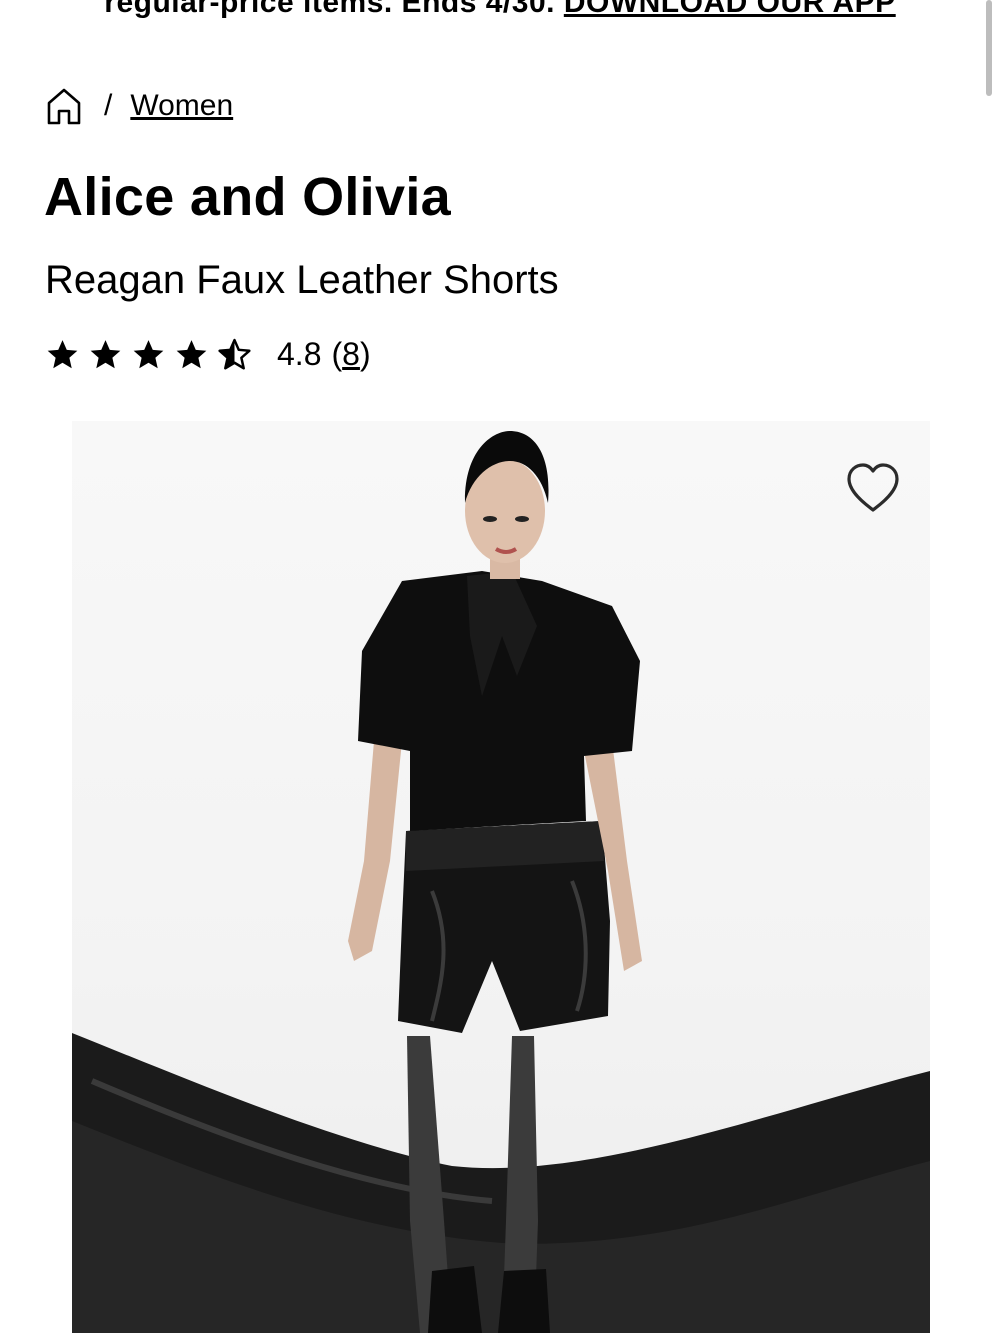 The image size is (1000, 1333). Describe the element at coordinates (64, 106) in the screenshot. I see `home-icon` at that location.